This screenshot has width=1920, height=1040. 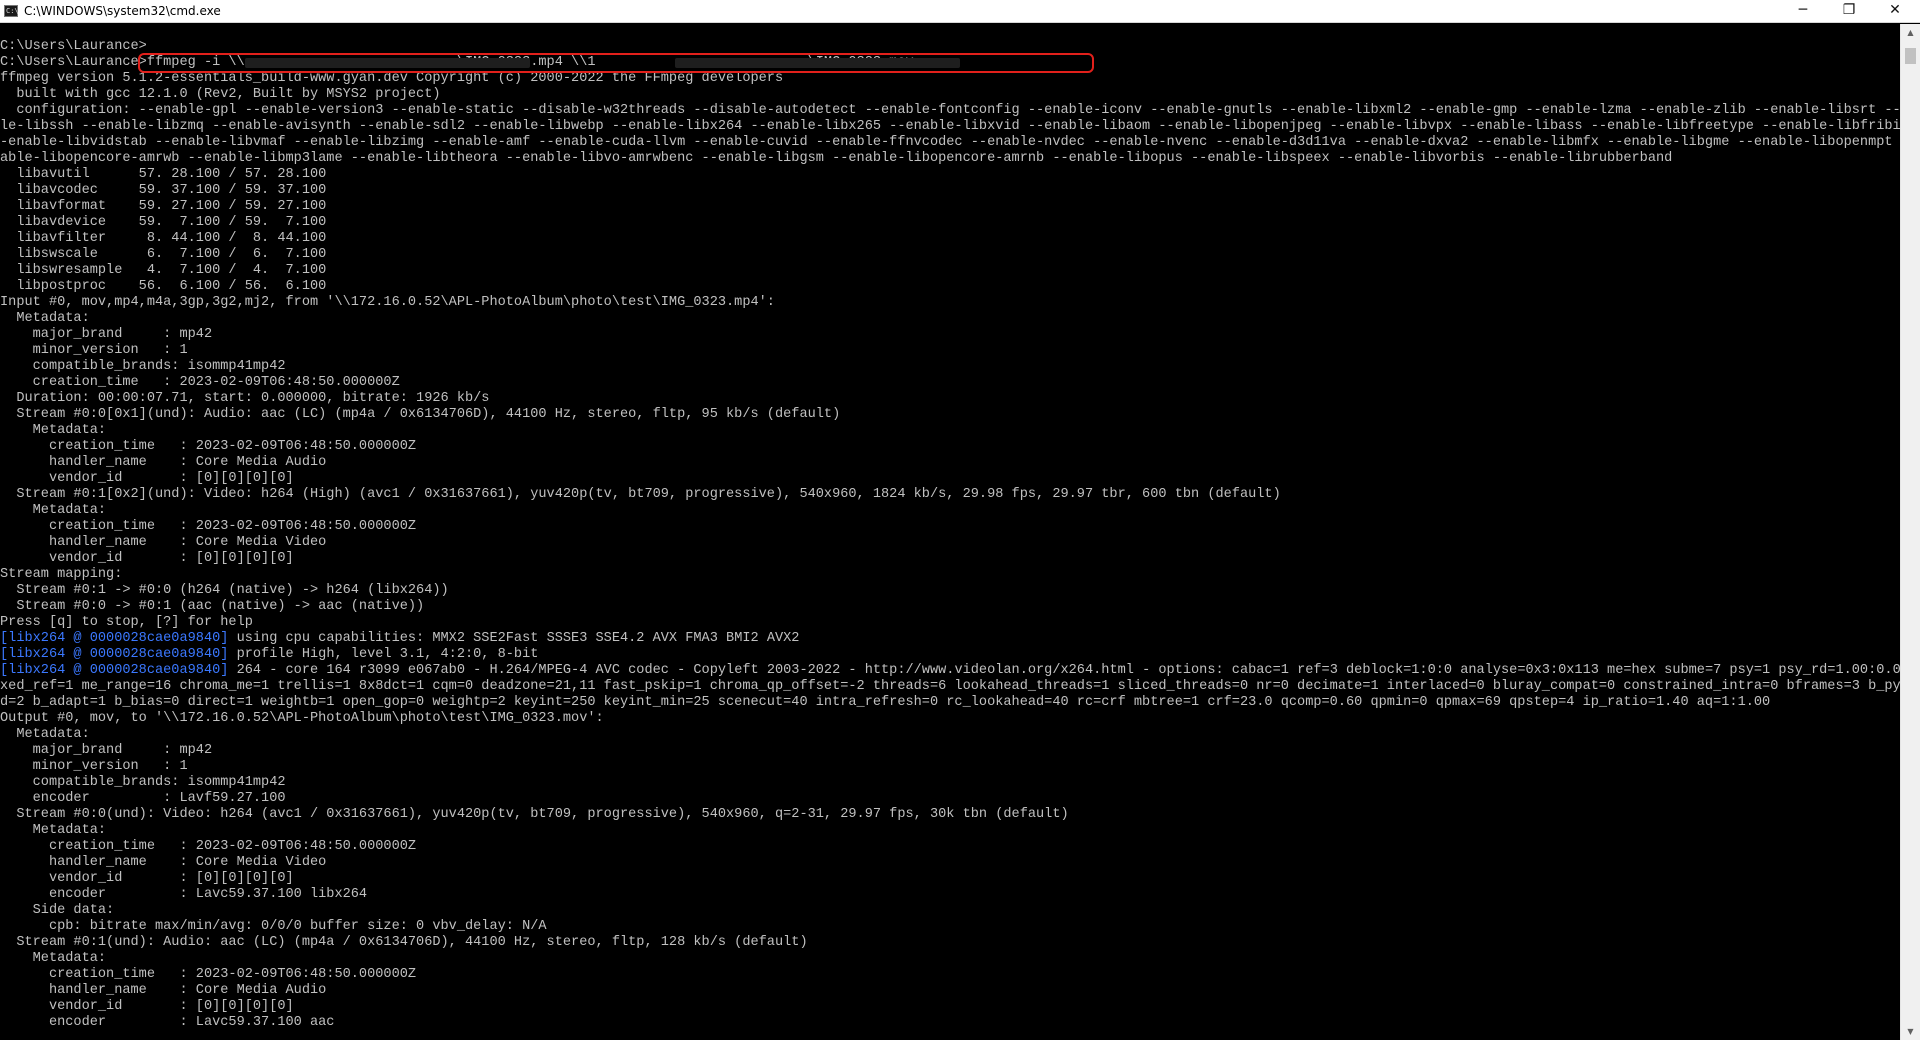 What do you see at coordinates (950, 575) in the screenshot?
I see `console-line: Stream mapping:` at bounding box center [950, 575].